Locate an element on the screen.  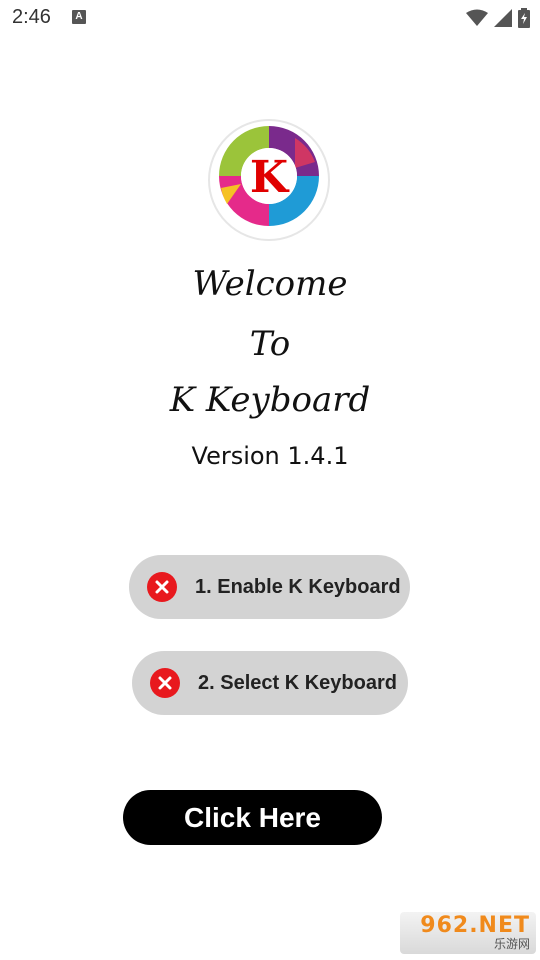
app-logo: K is located at coordinates (269, 180).